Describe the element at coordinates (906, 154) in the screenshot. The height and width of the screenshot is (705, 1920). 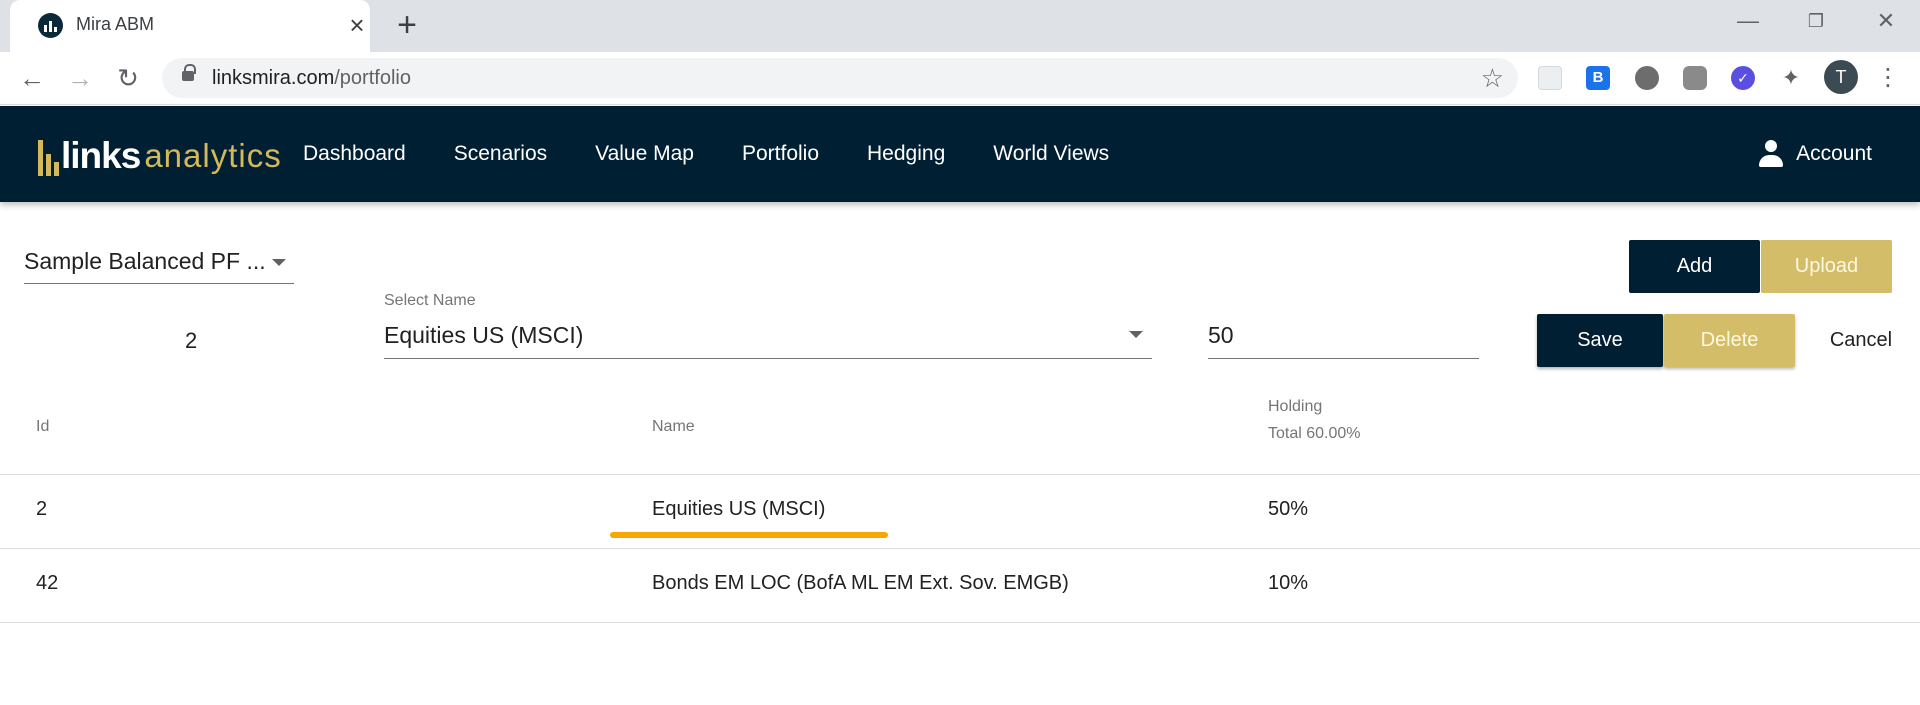
I see `nav-hedging: Hedging` at that location.